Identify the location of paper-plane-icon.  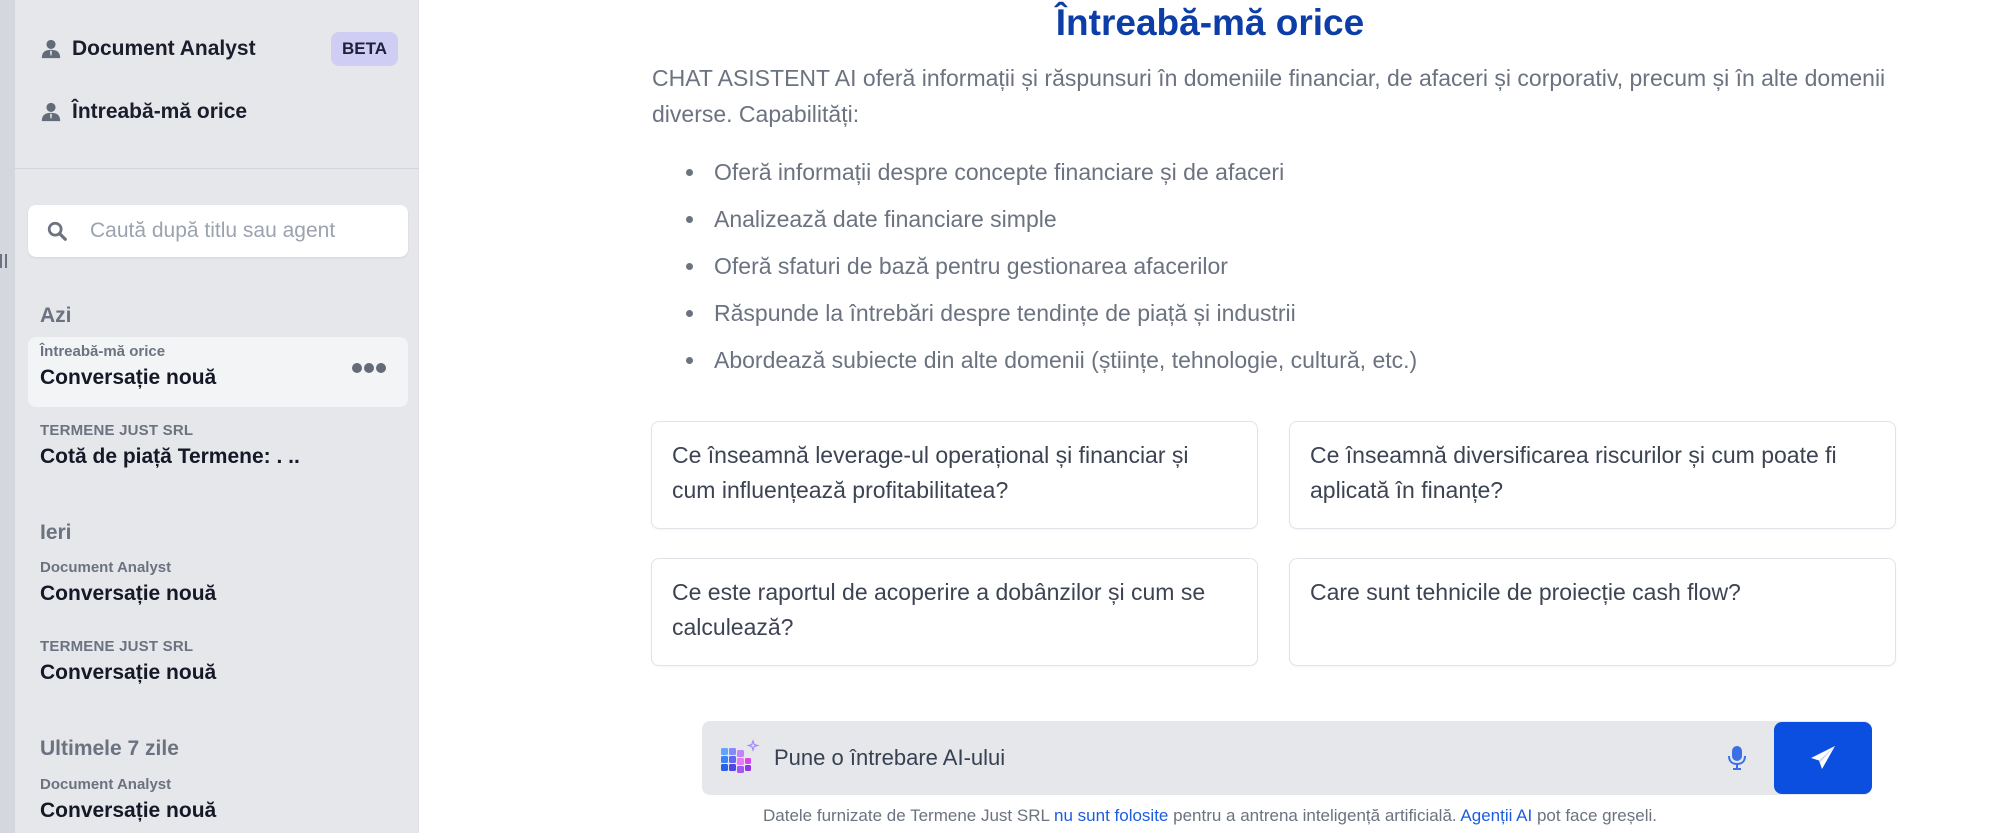
(1823, 757).